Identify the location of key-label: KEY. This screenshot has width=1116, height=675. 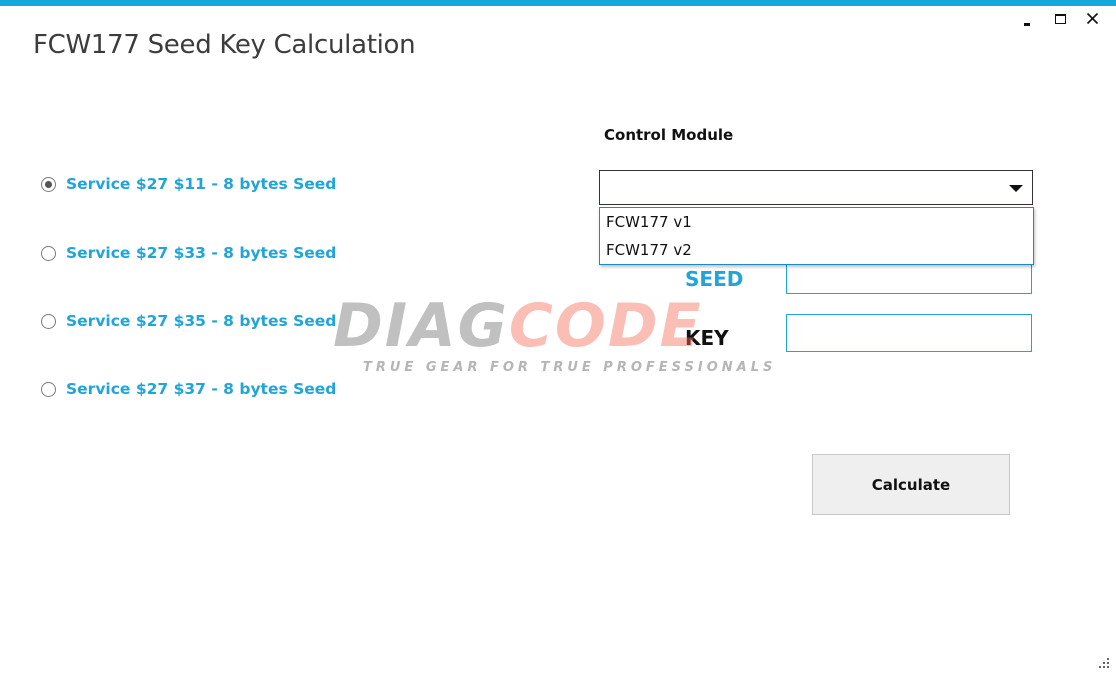
(707, 338).